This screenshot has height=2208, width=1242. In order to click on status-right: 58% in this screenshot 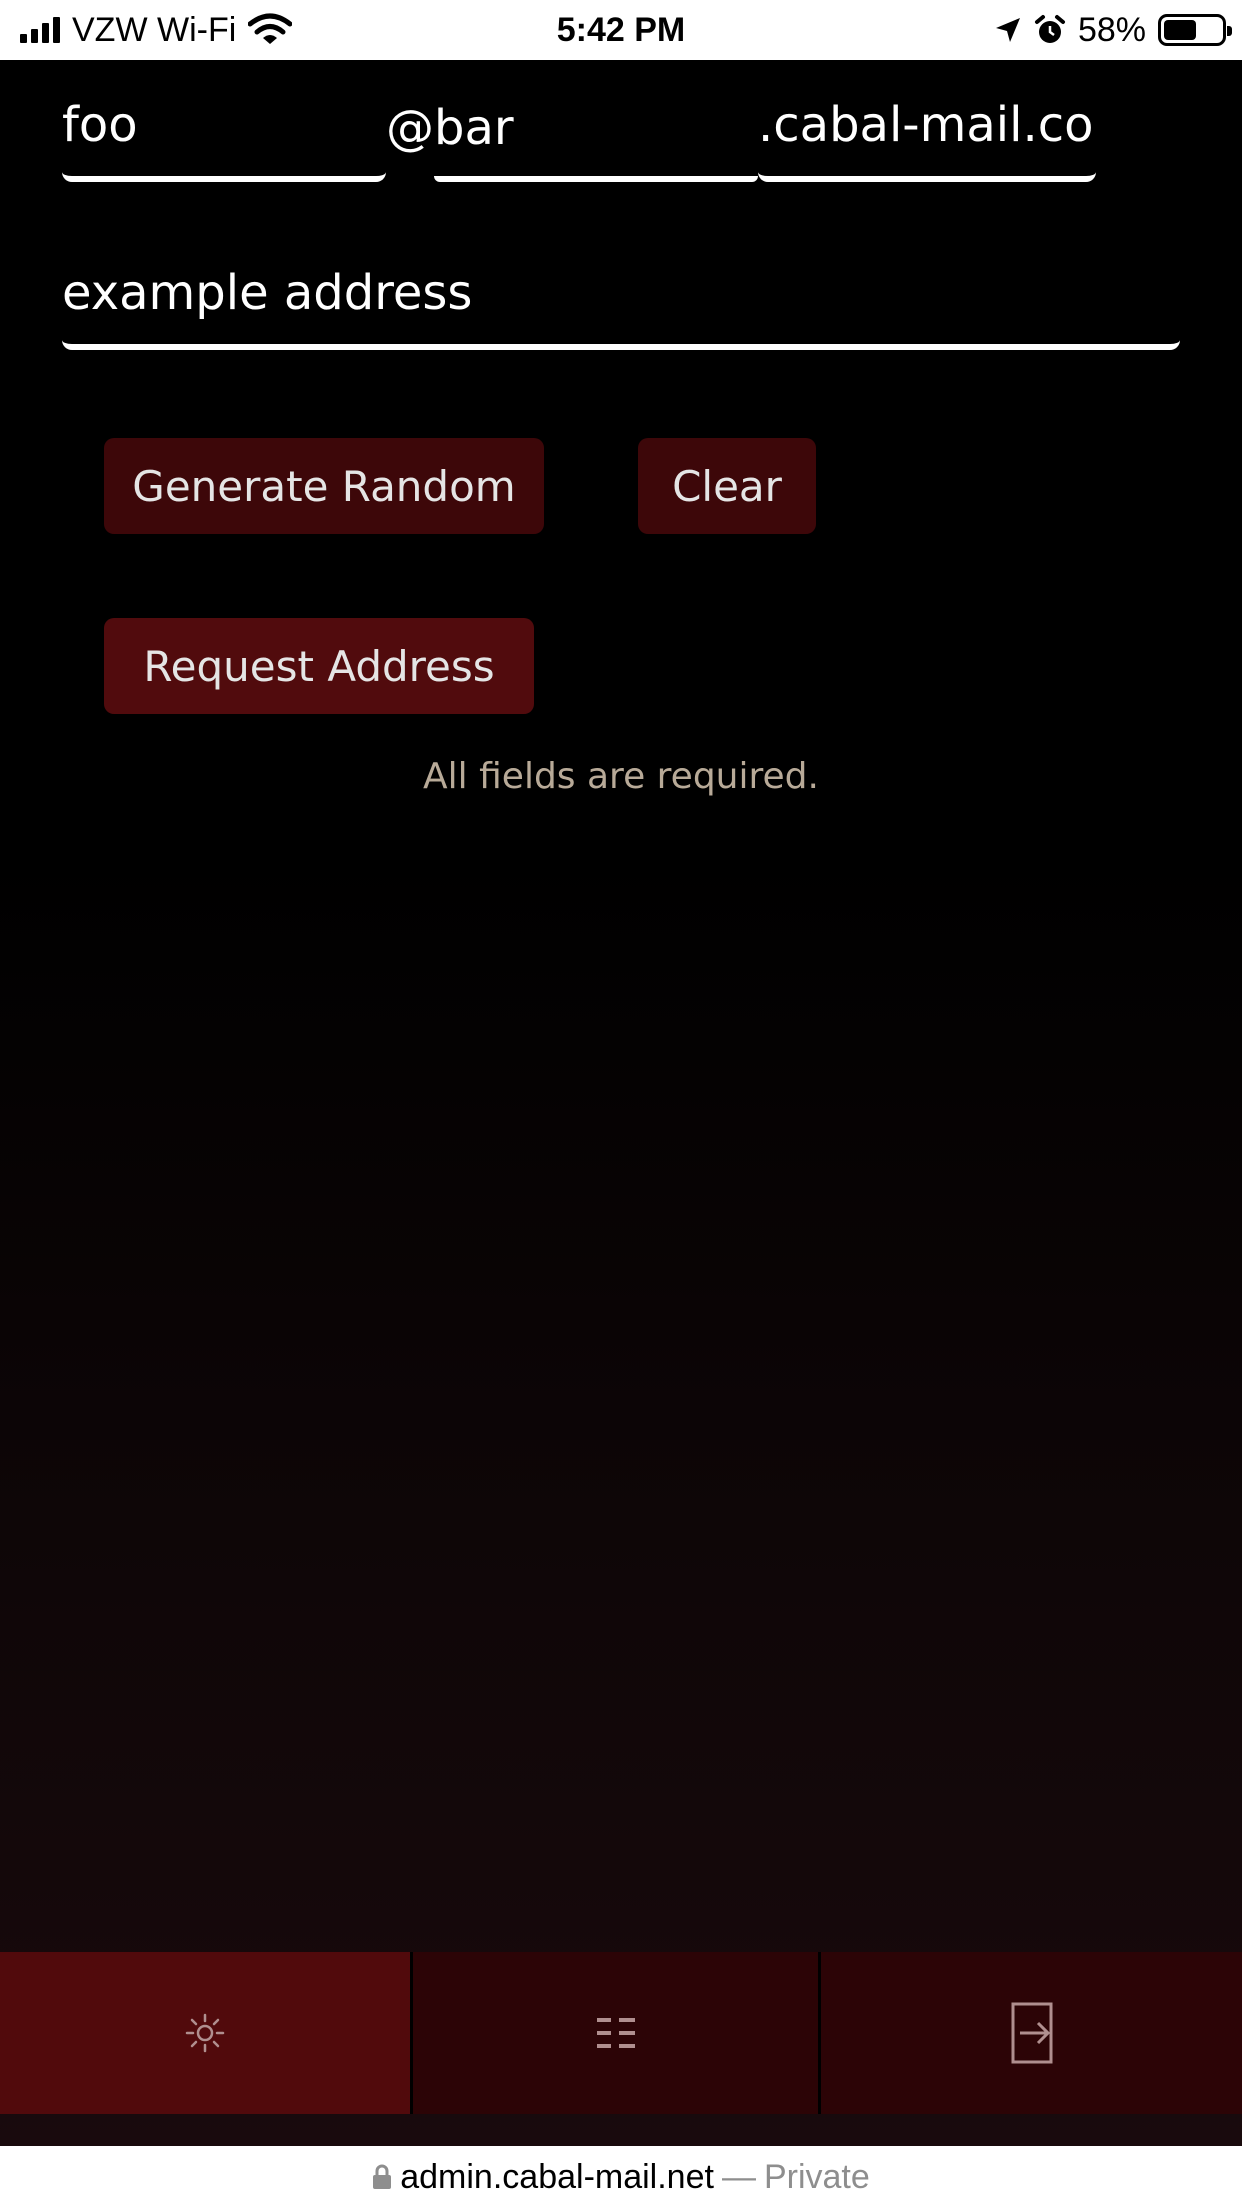, I will do `click(1113, 30)`.